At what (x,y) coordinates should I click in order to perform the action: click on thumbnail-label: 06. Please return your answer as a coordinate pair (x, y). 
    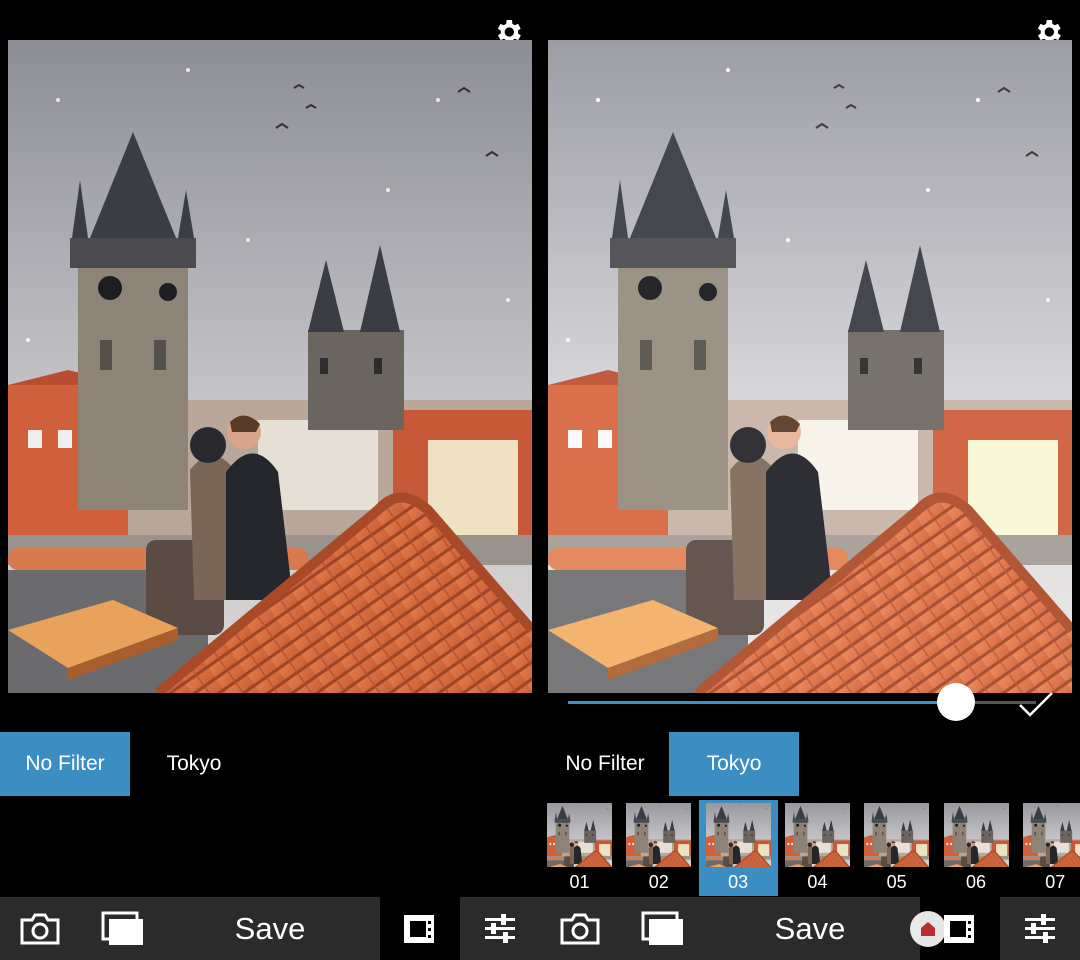
    Looking at the image, I should click on (976, 882).